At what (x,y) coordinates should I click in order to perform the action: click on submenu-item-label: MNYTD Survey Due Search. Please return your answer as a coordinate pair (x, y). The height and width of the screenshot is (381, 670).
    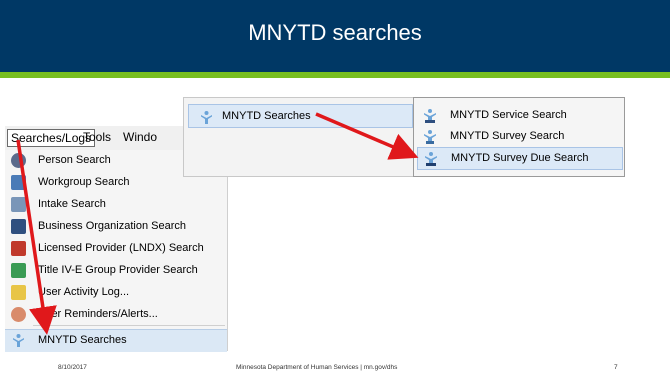
    Looking at the image, I should click on (520, 158).